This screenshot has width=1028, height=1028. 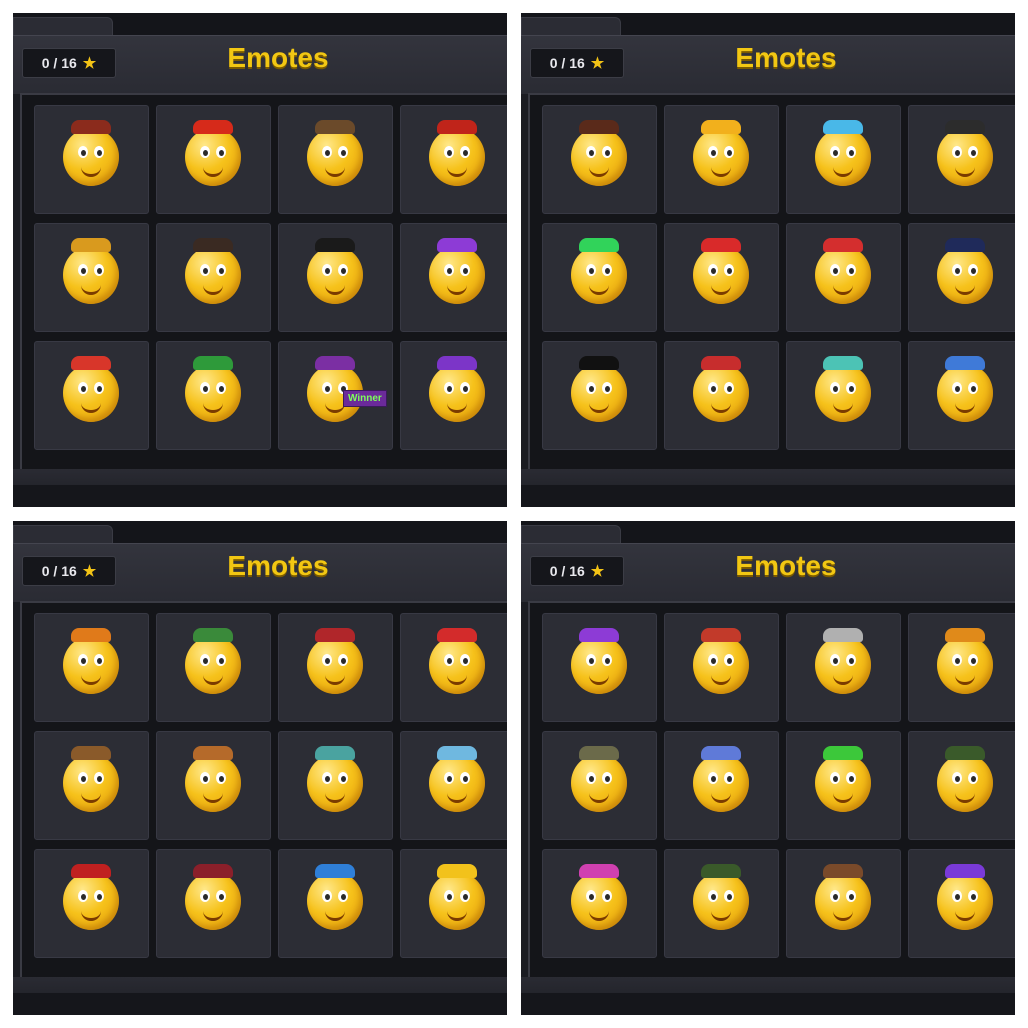 What do you see at coordinates (335, 779) in the screenshot?
I see `emoji-map-reader-icon` at bounding box center [335, 779].